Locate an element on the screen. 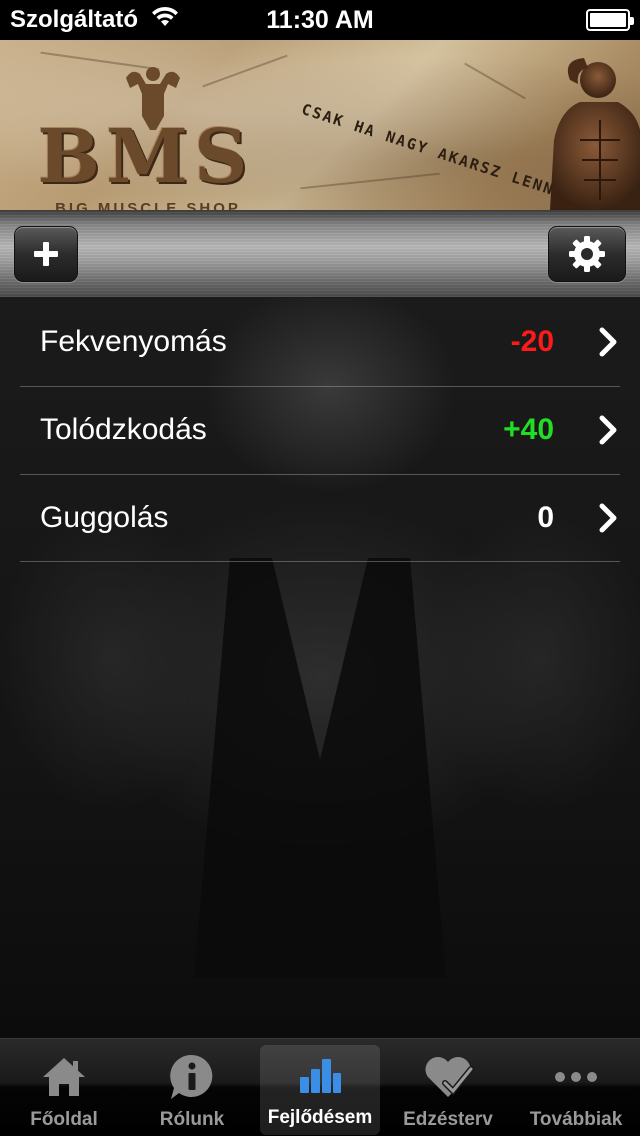 The height and width of the screenshot is (1136, 640). tab-label: Főoldal is located at coordinates (64, 1119).